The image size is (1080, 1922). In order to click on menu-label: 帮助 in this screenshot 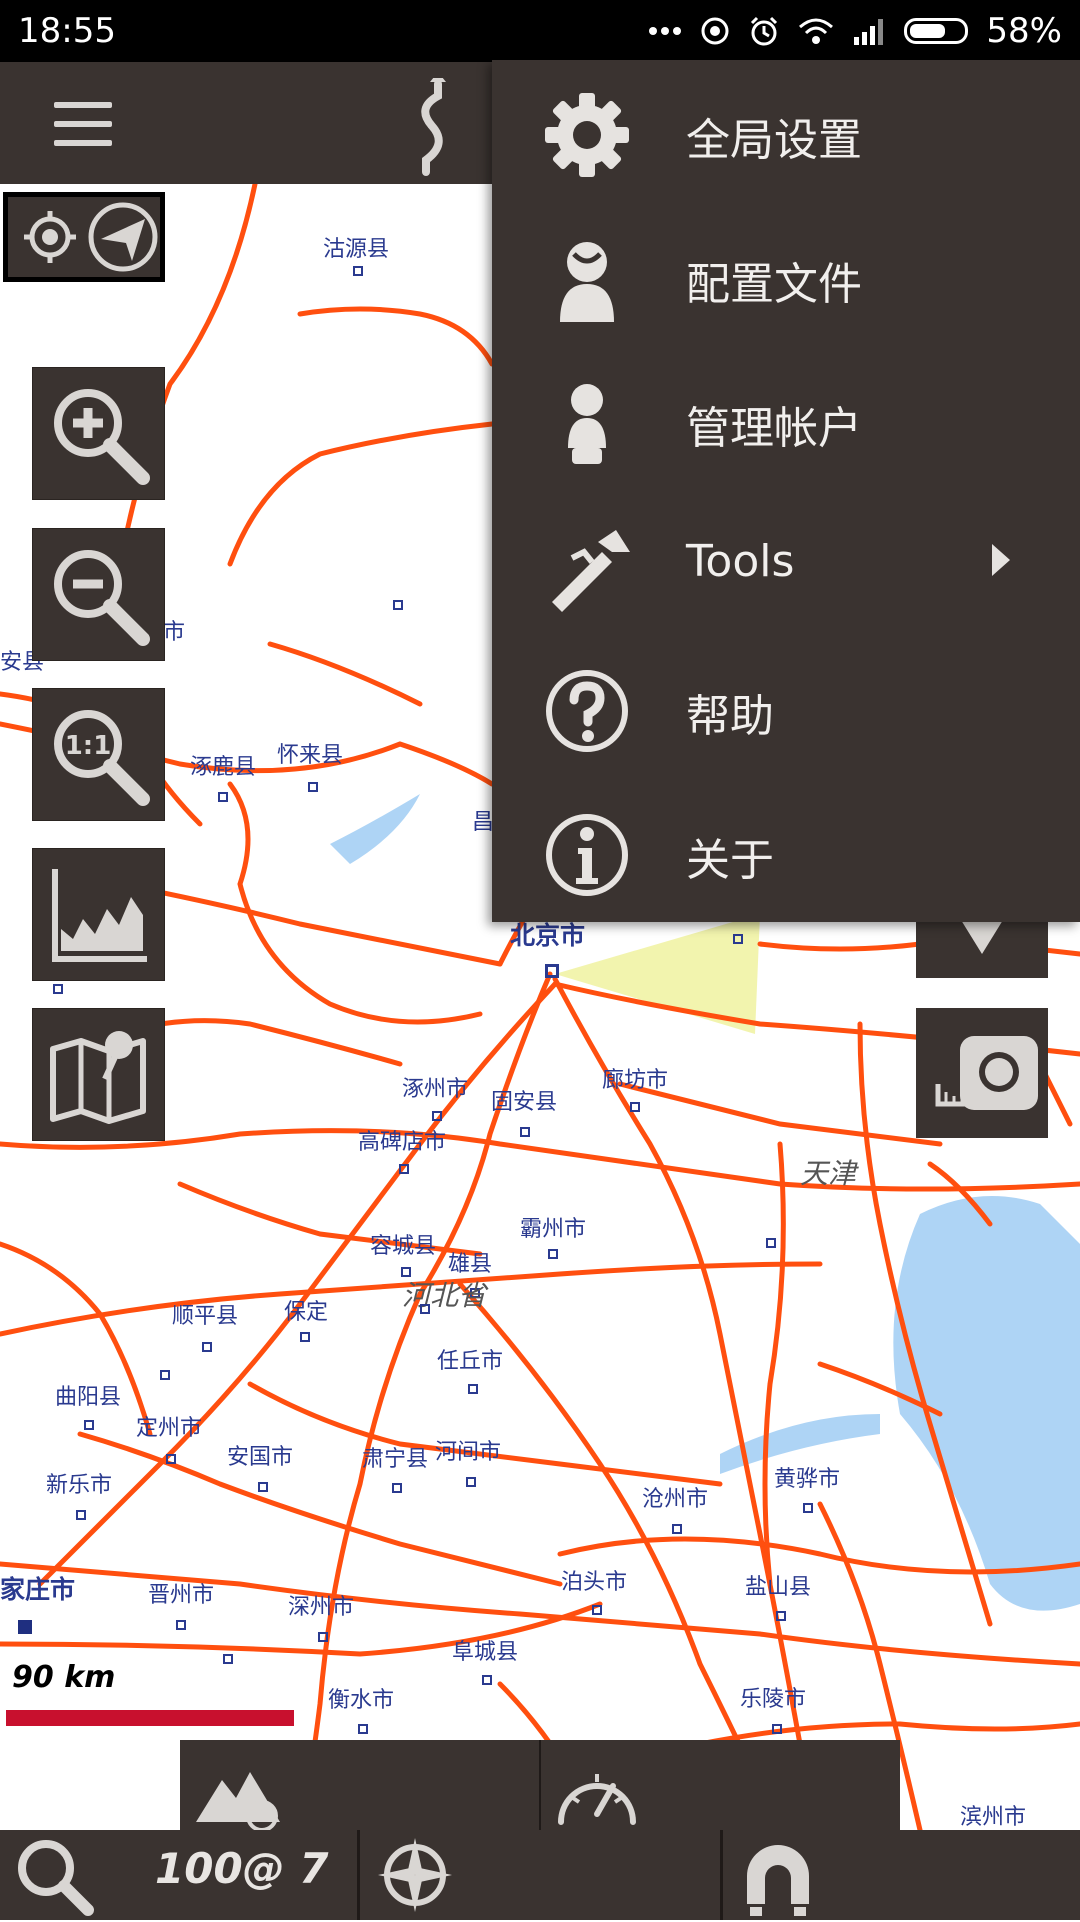, I will do `click(730, 716)`.